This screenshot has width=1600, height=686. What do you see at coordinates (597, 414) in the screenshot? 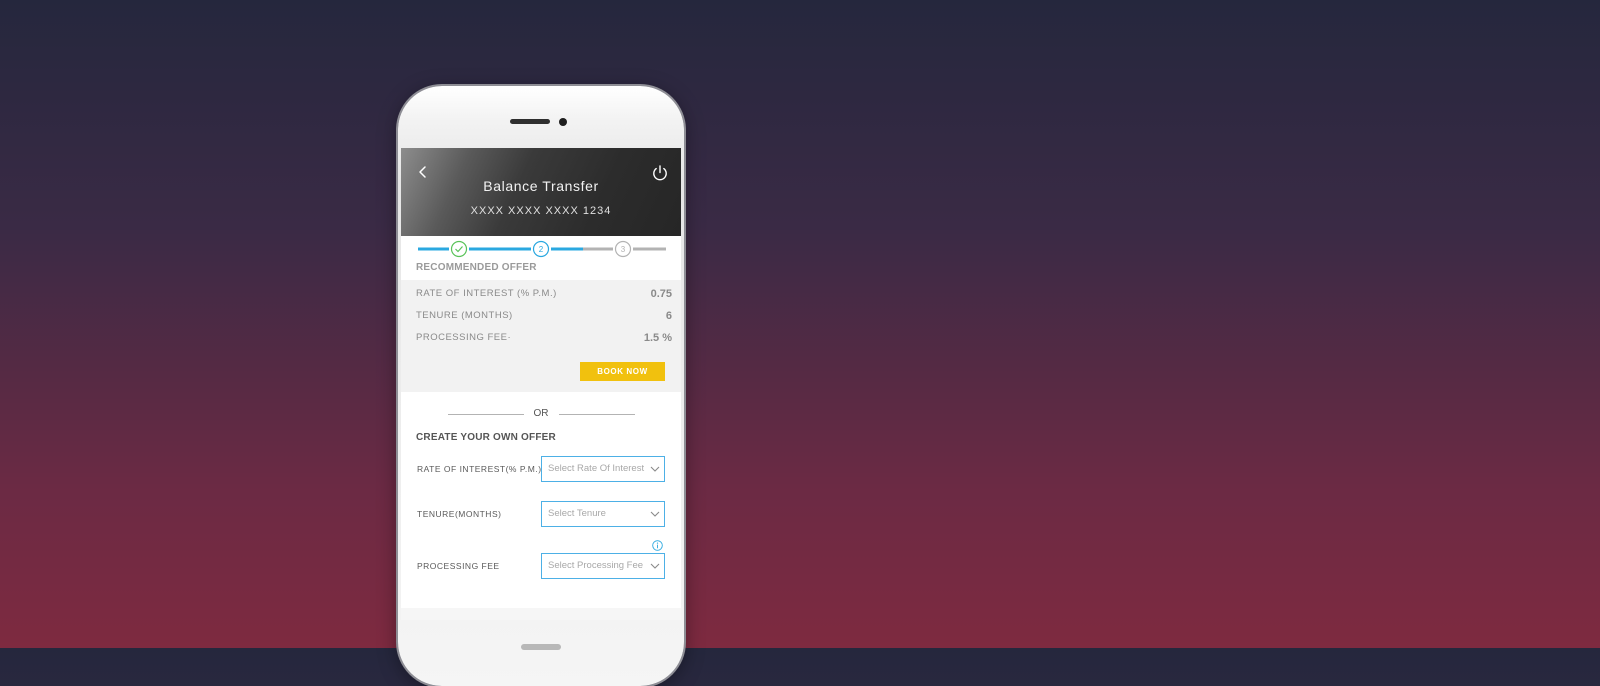
I see `divider-line-right` at bounding box center [597, 414].